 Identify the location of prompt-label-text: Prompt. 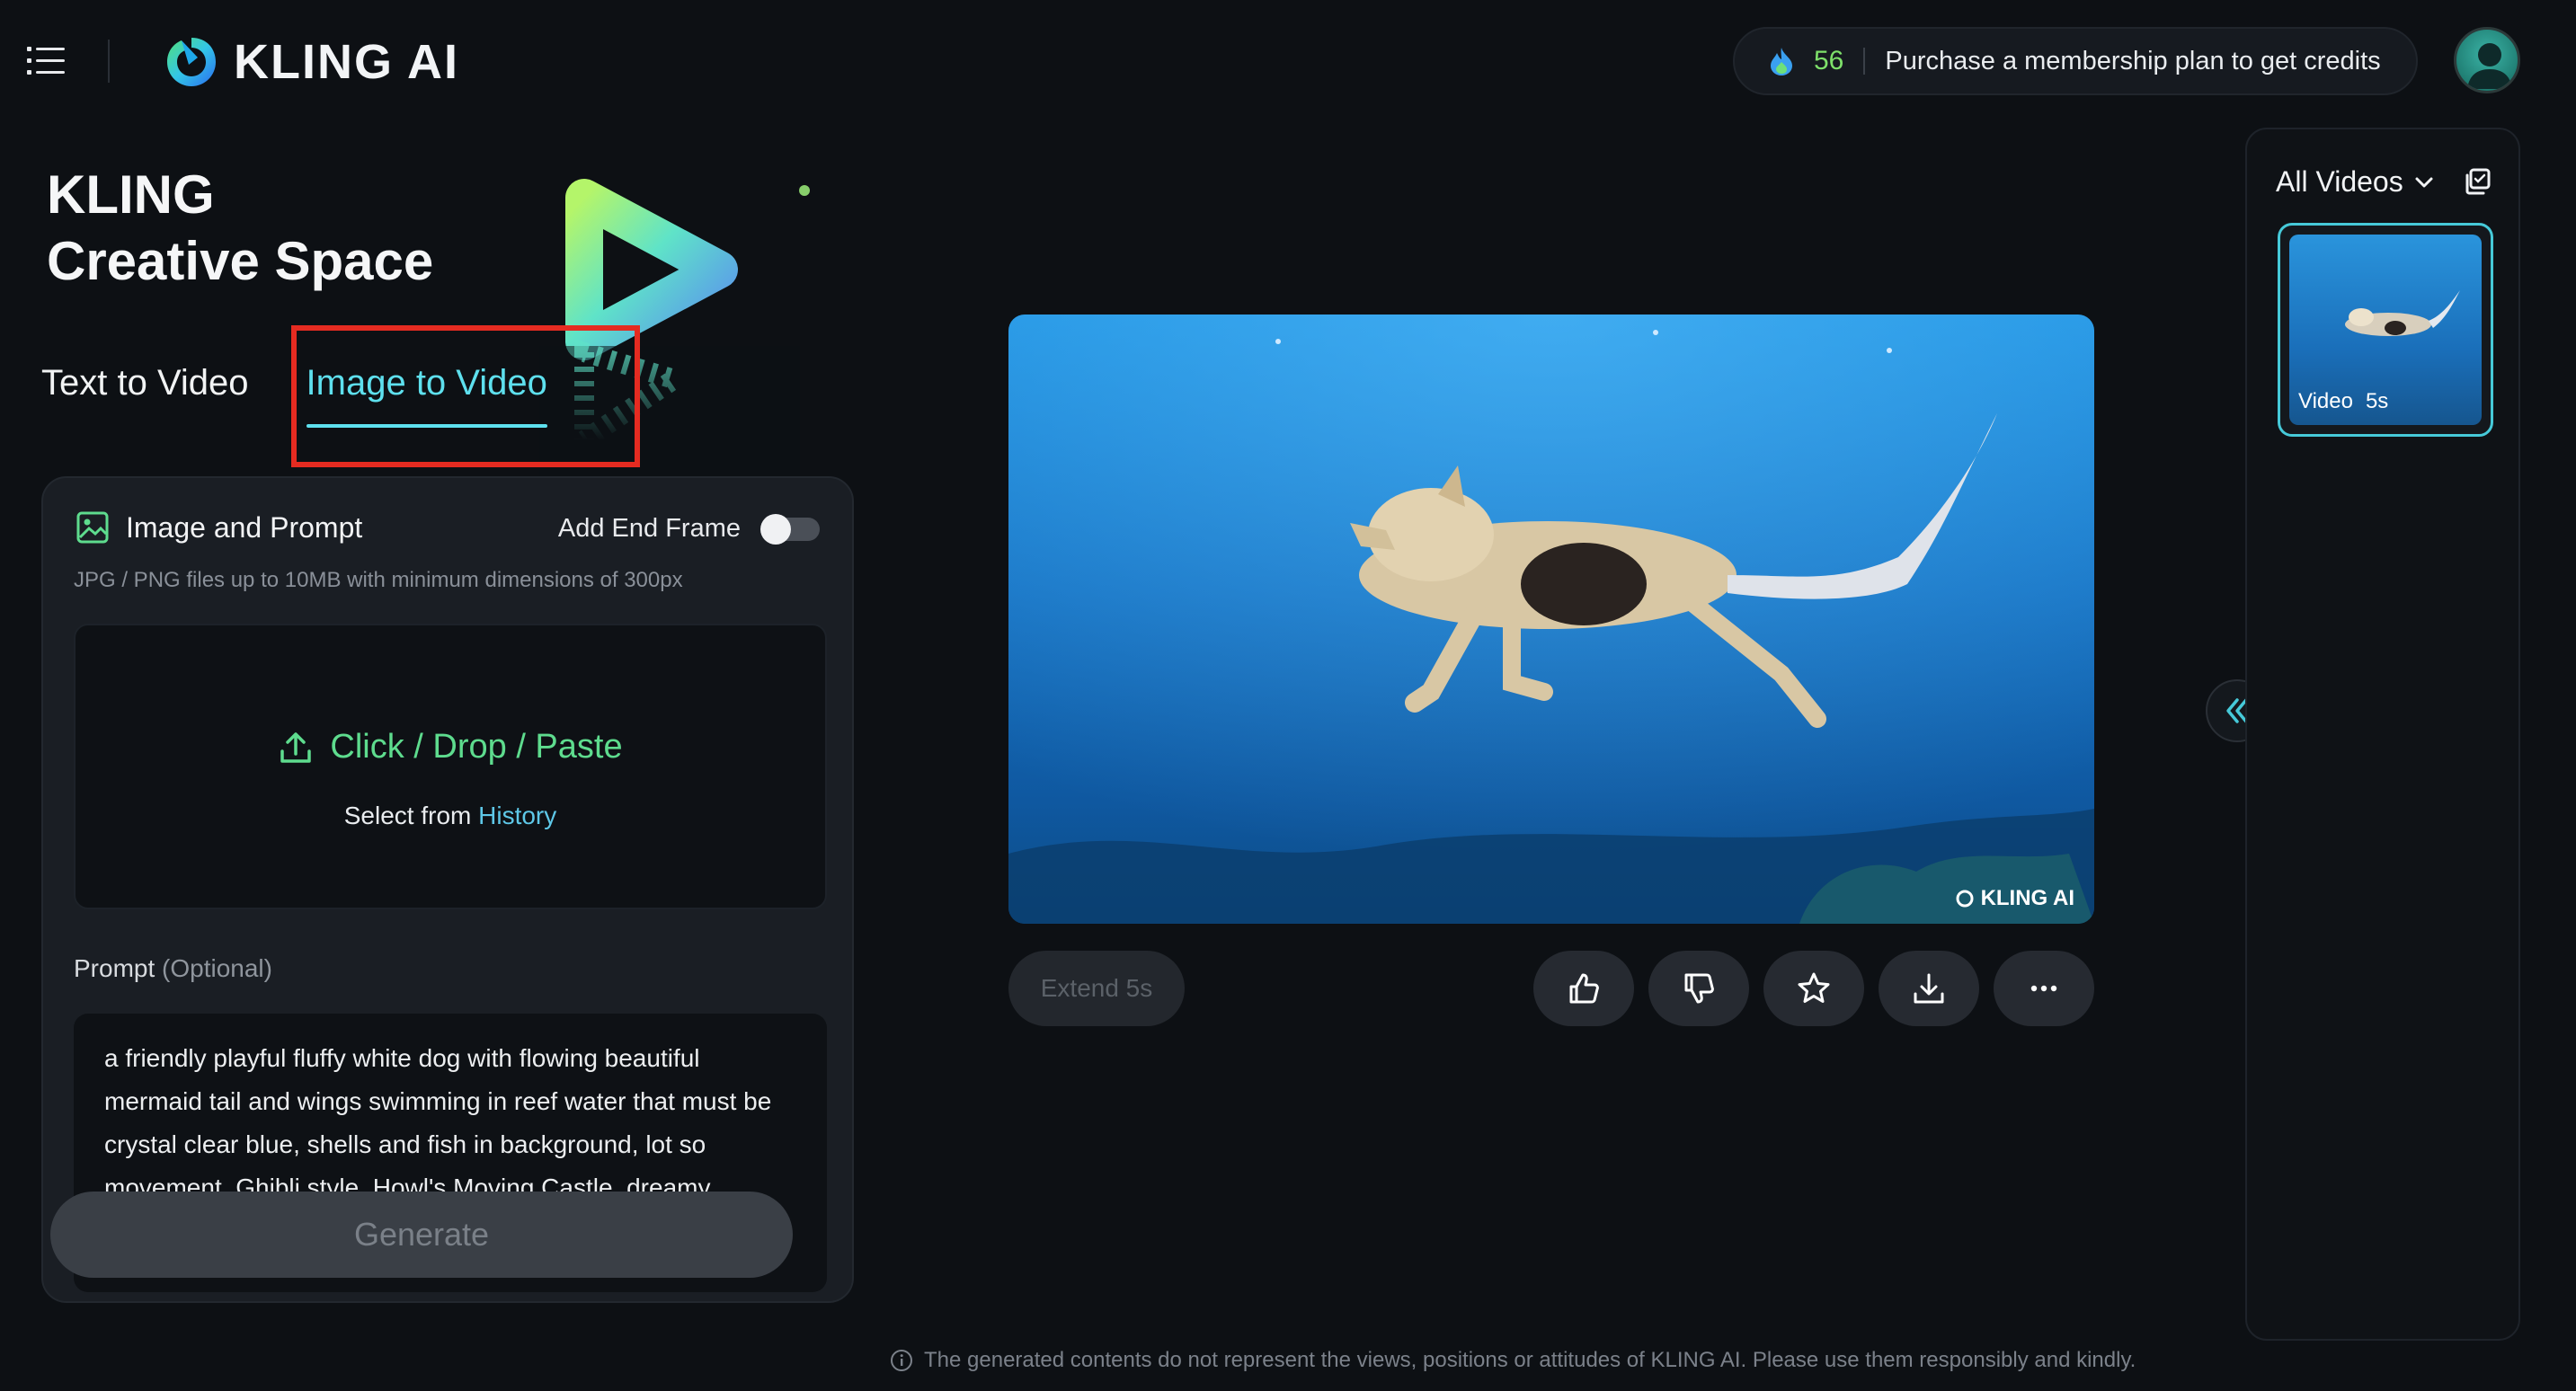
(114, 968).